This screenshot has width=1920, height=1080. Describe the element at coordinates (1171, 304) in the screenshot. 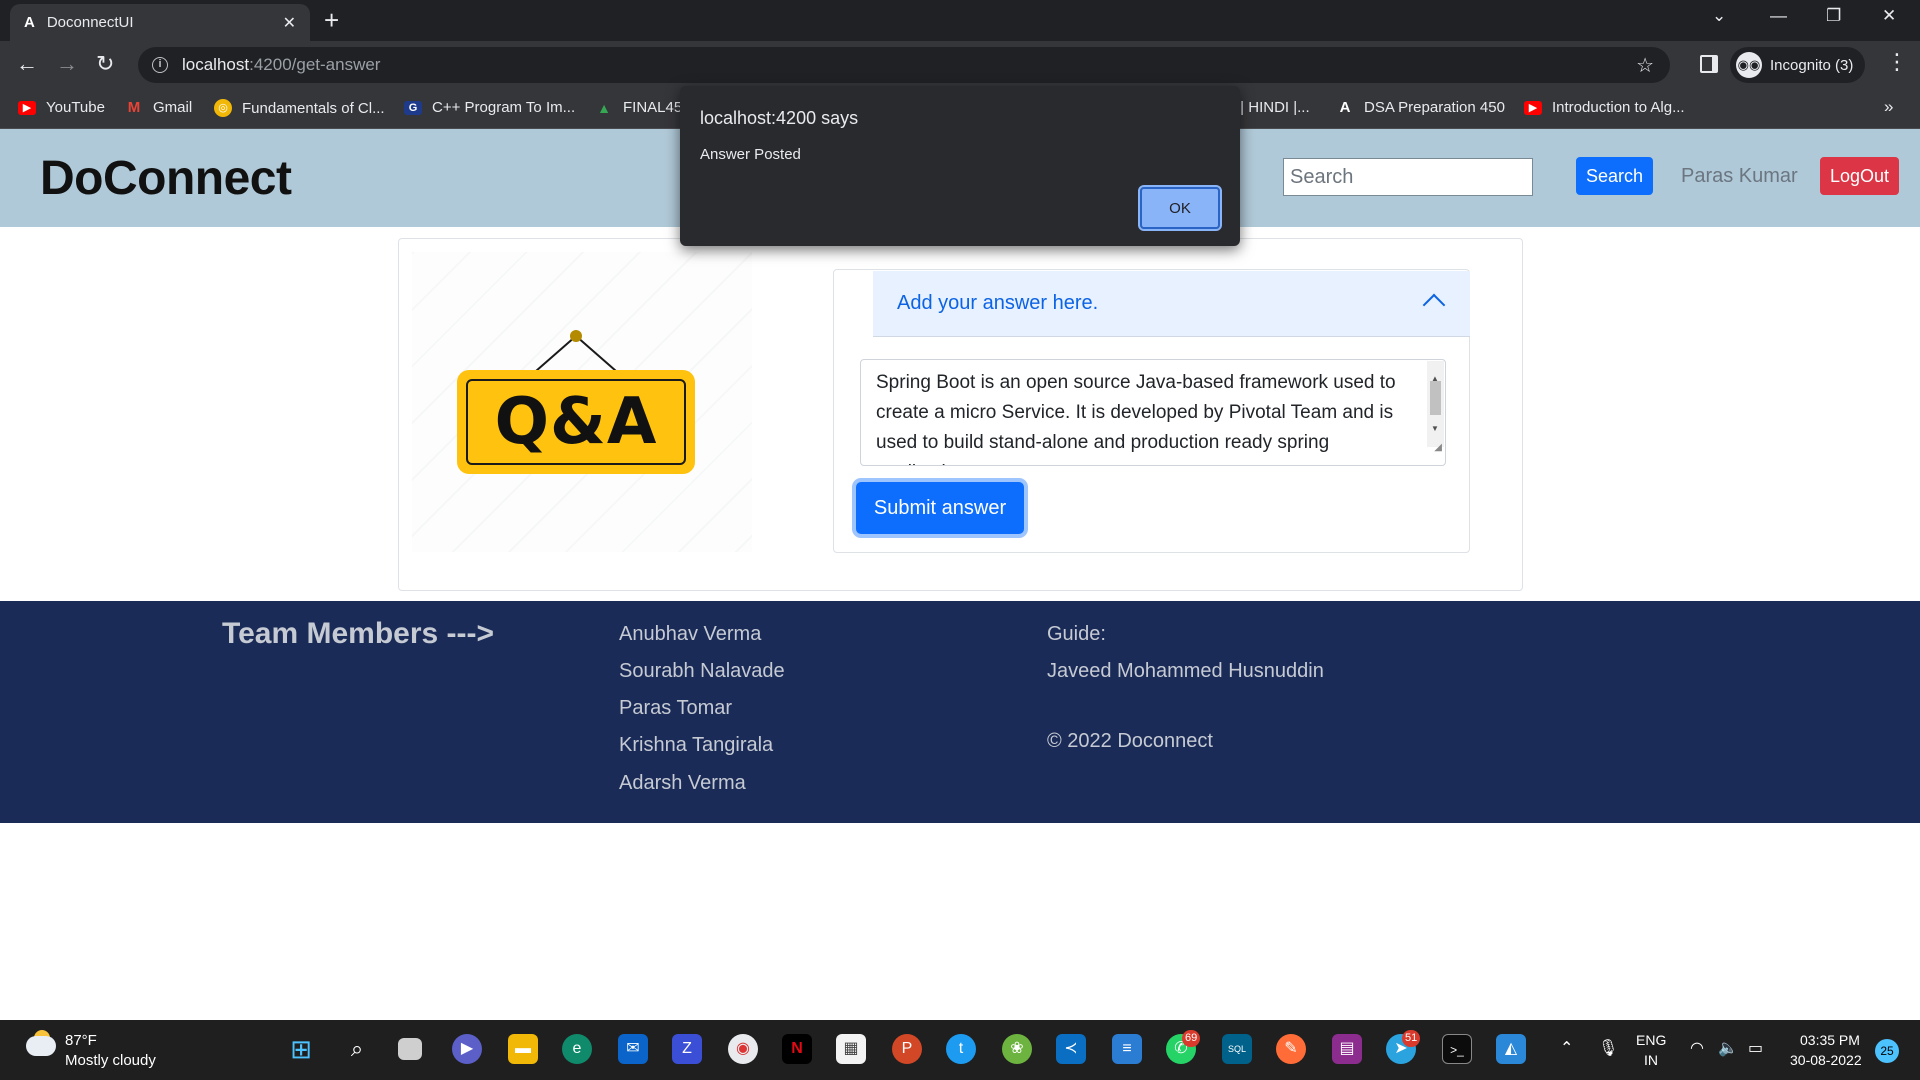

I see `accordion-header: Add your answer here.` at that location.